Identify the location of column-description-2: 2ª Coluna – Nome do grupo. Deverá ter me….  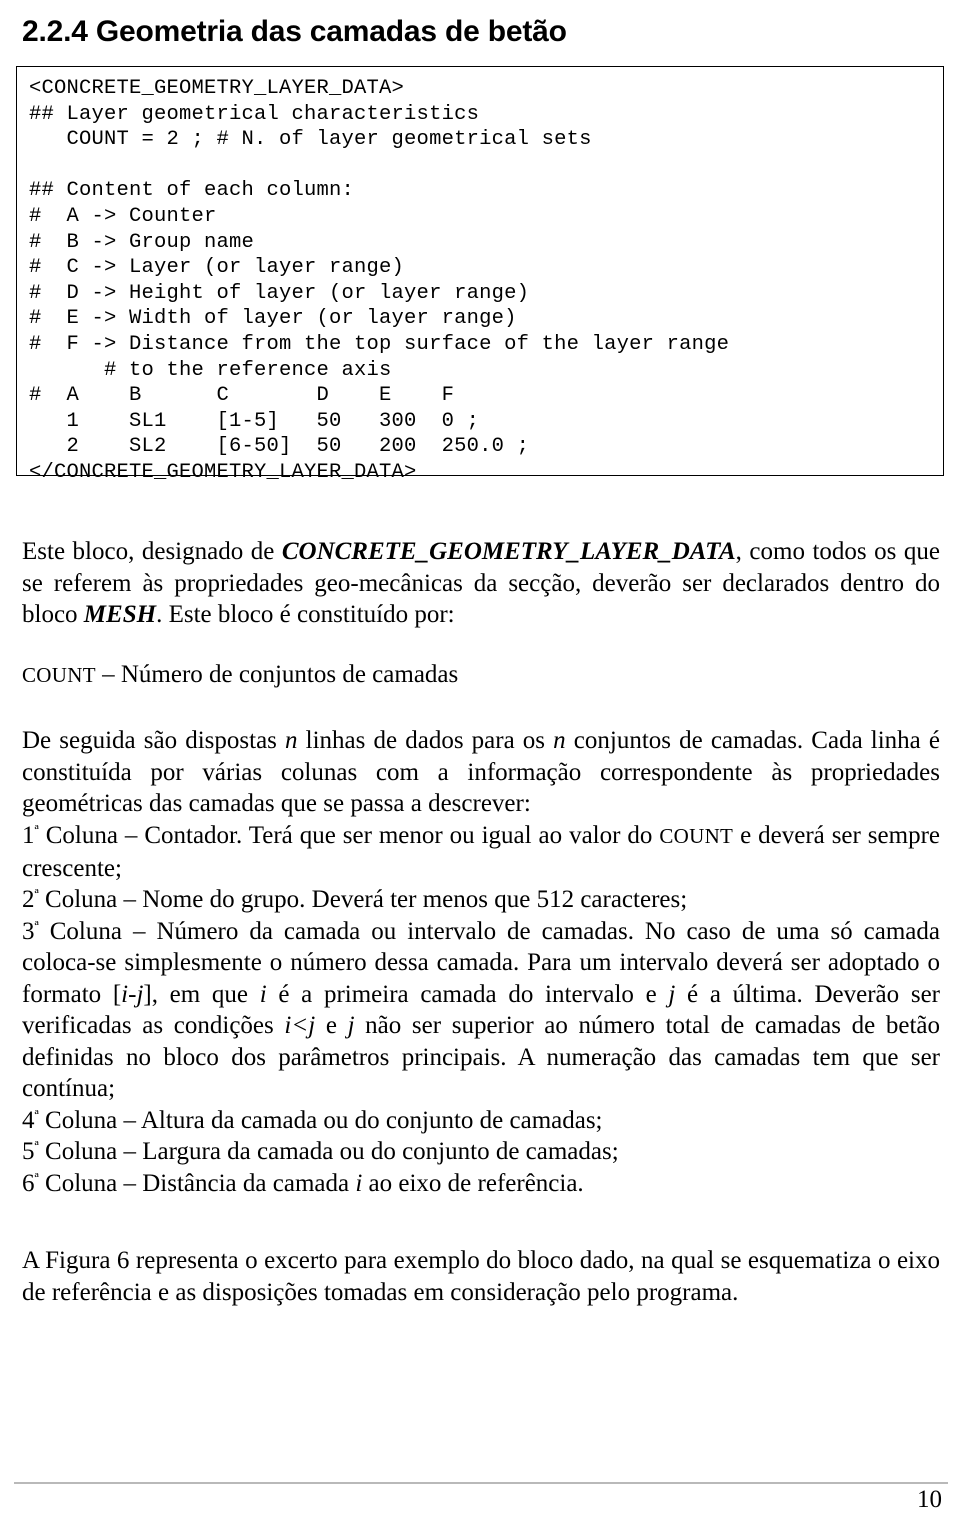
(481, 900).